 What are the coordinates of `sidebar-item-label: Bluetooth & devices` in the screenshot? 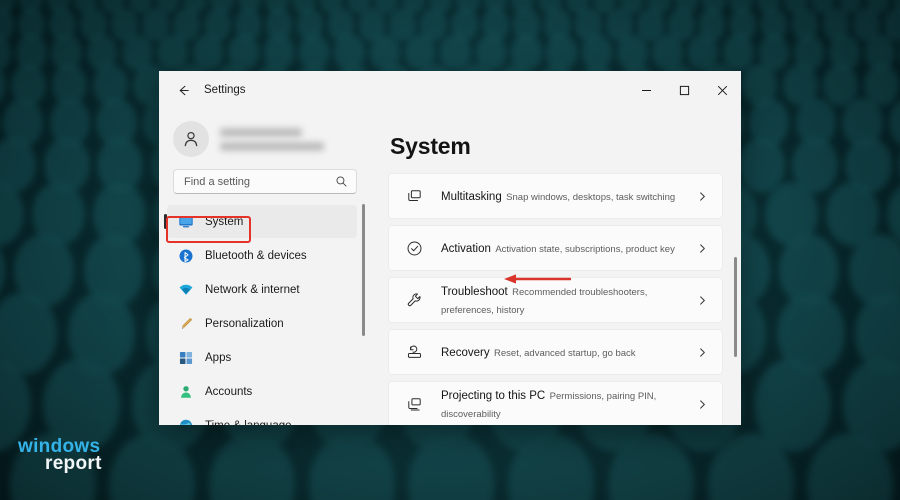 It's located at (256, 255).